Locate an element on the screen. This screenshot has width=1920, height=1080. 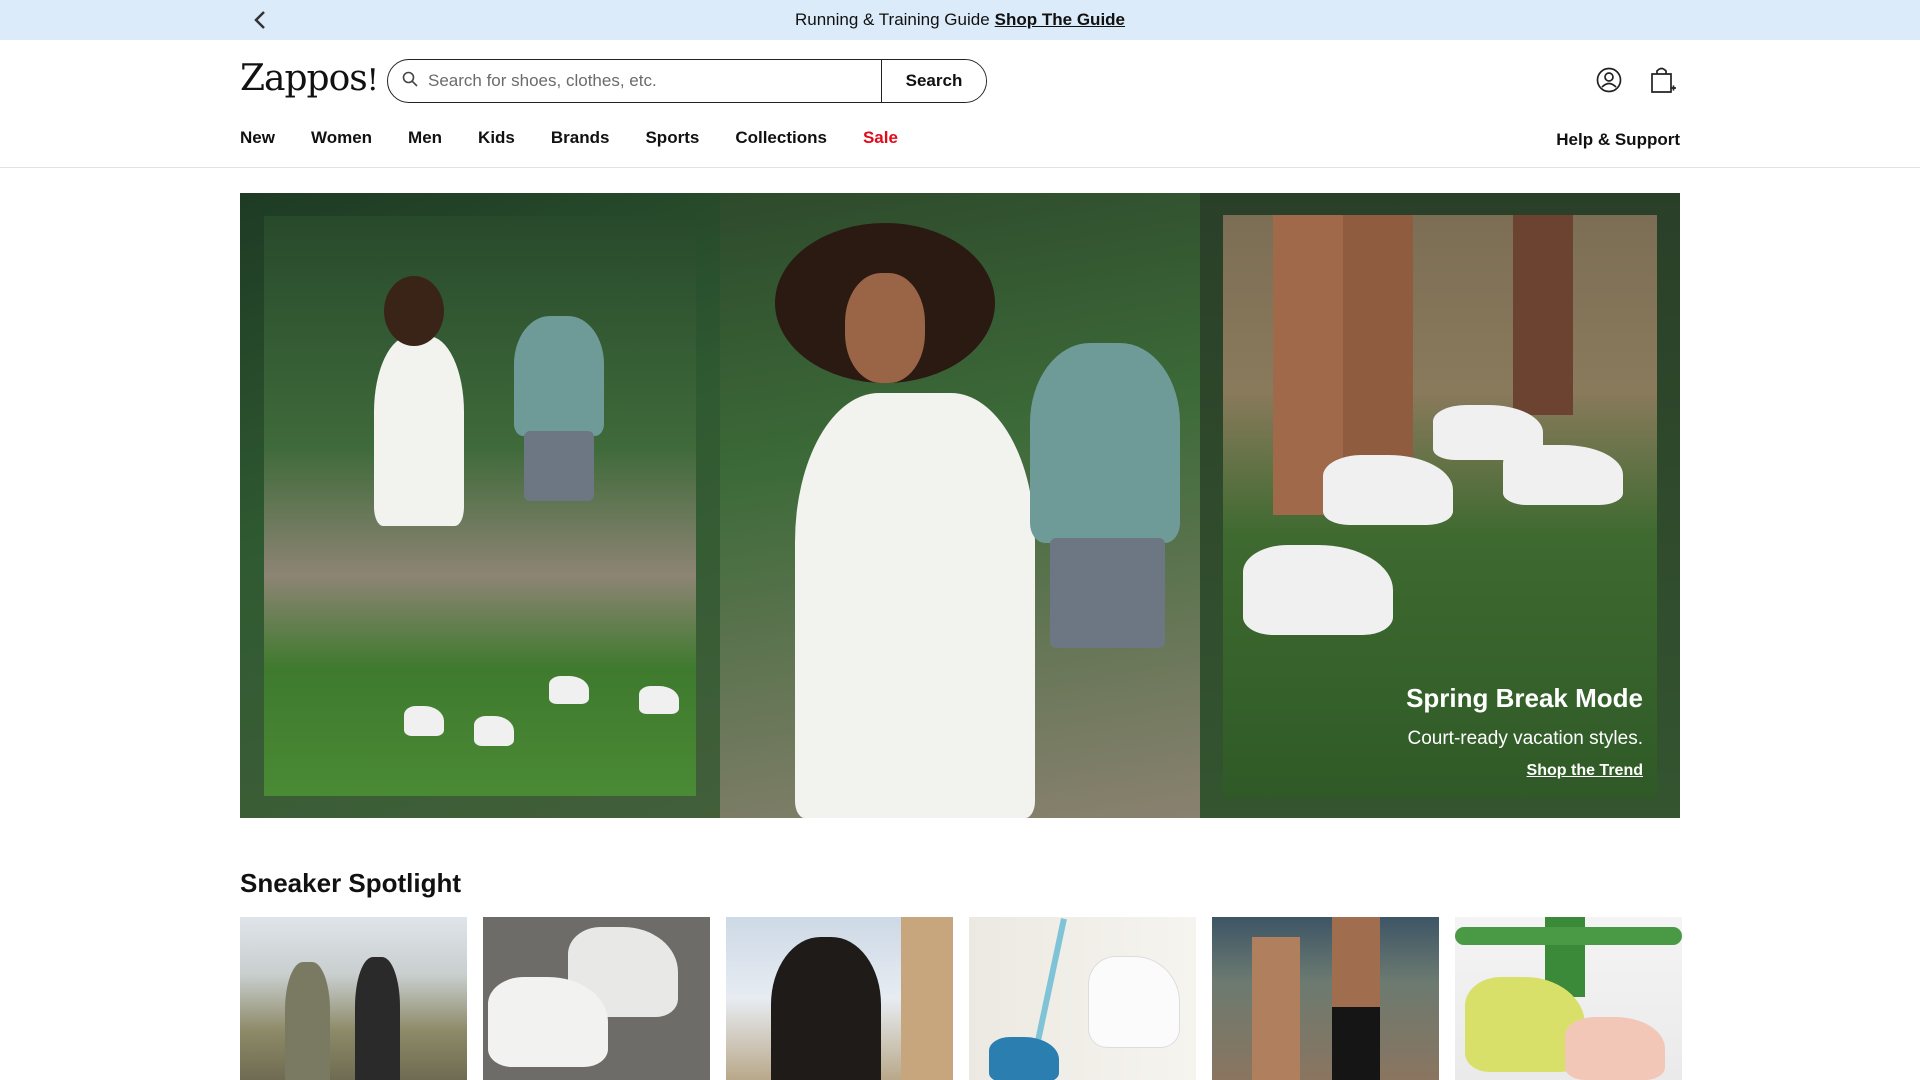
logo-text: Zappos is located at coordinates (304, 78).